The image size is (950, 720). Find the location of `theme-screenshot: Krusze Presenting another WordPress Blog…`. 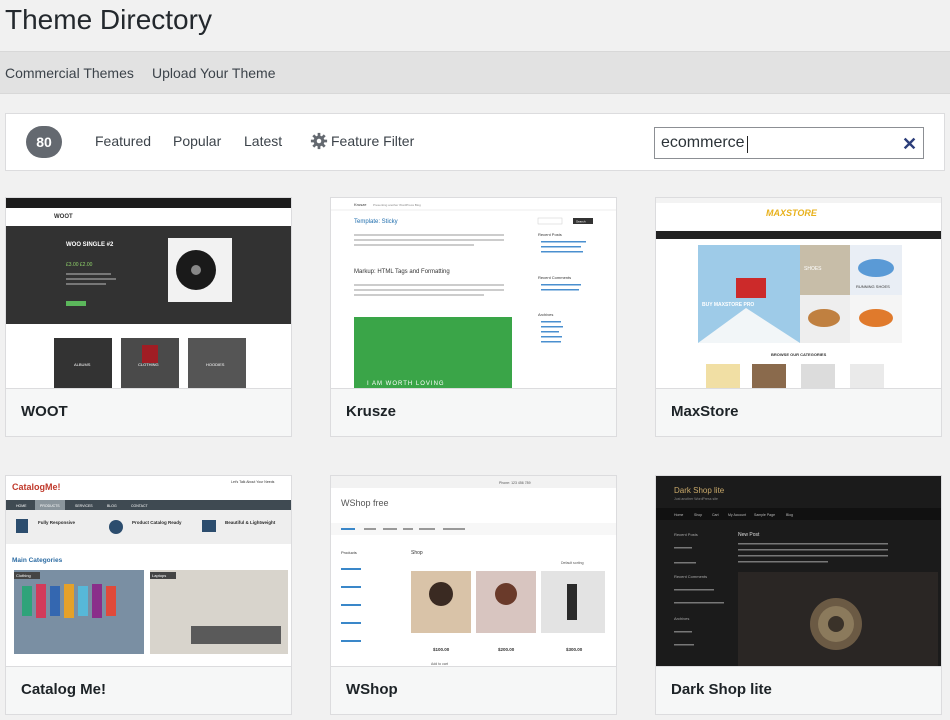

theme-screenshot: Krusze Presenting another WordPress Blog… is located at coordinates (473, 293).